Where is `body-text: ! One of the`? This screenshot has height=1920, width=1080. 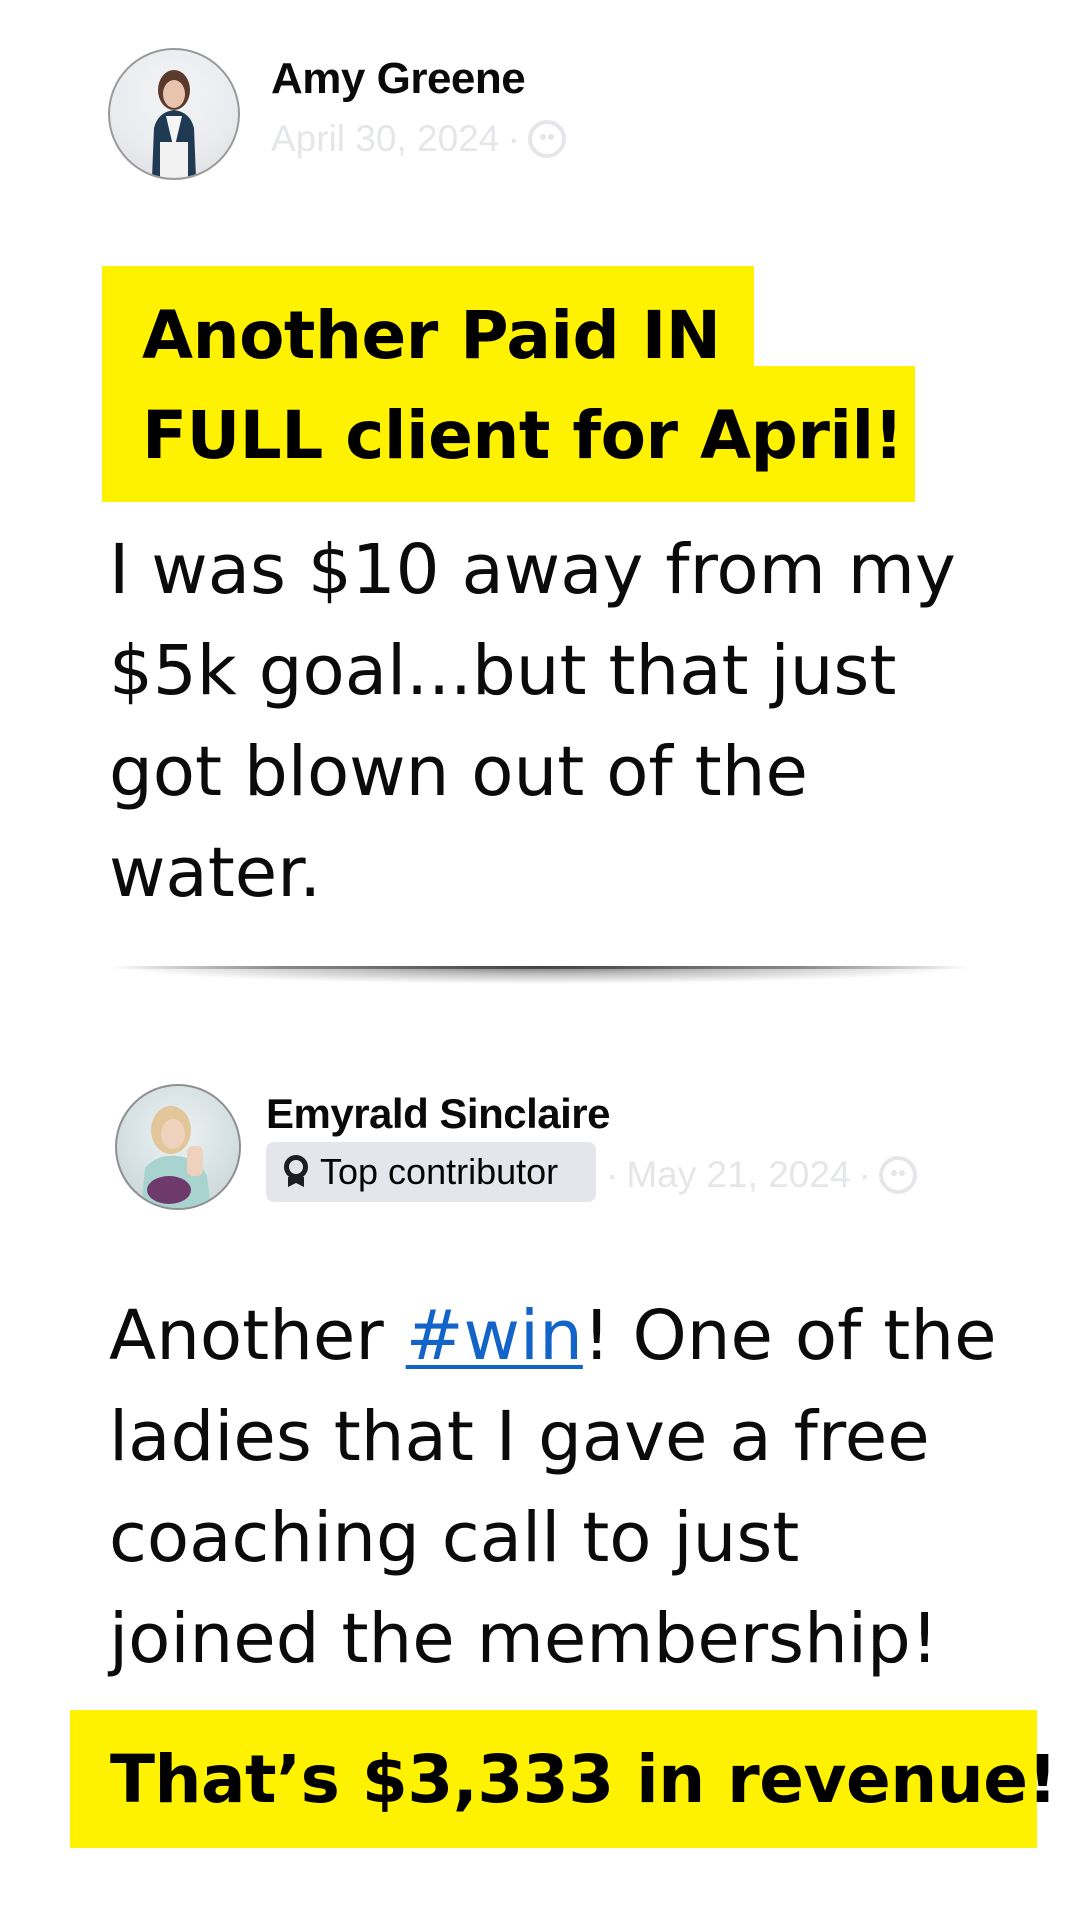 body-text: ! One of the is located at coordinates (789, 1336).